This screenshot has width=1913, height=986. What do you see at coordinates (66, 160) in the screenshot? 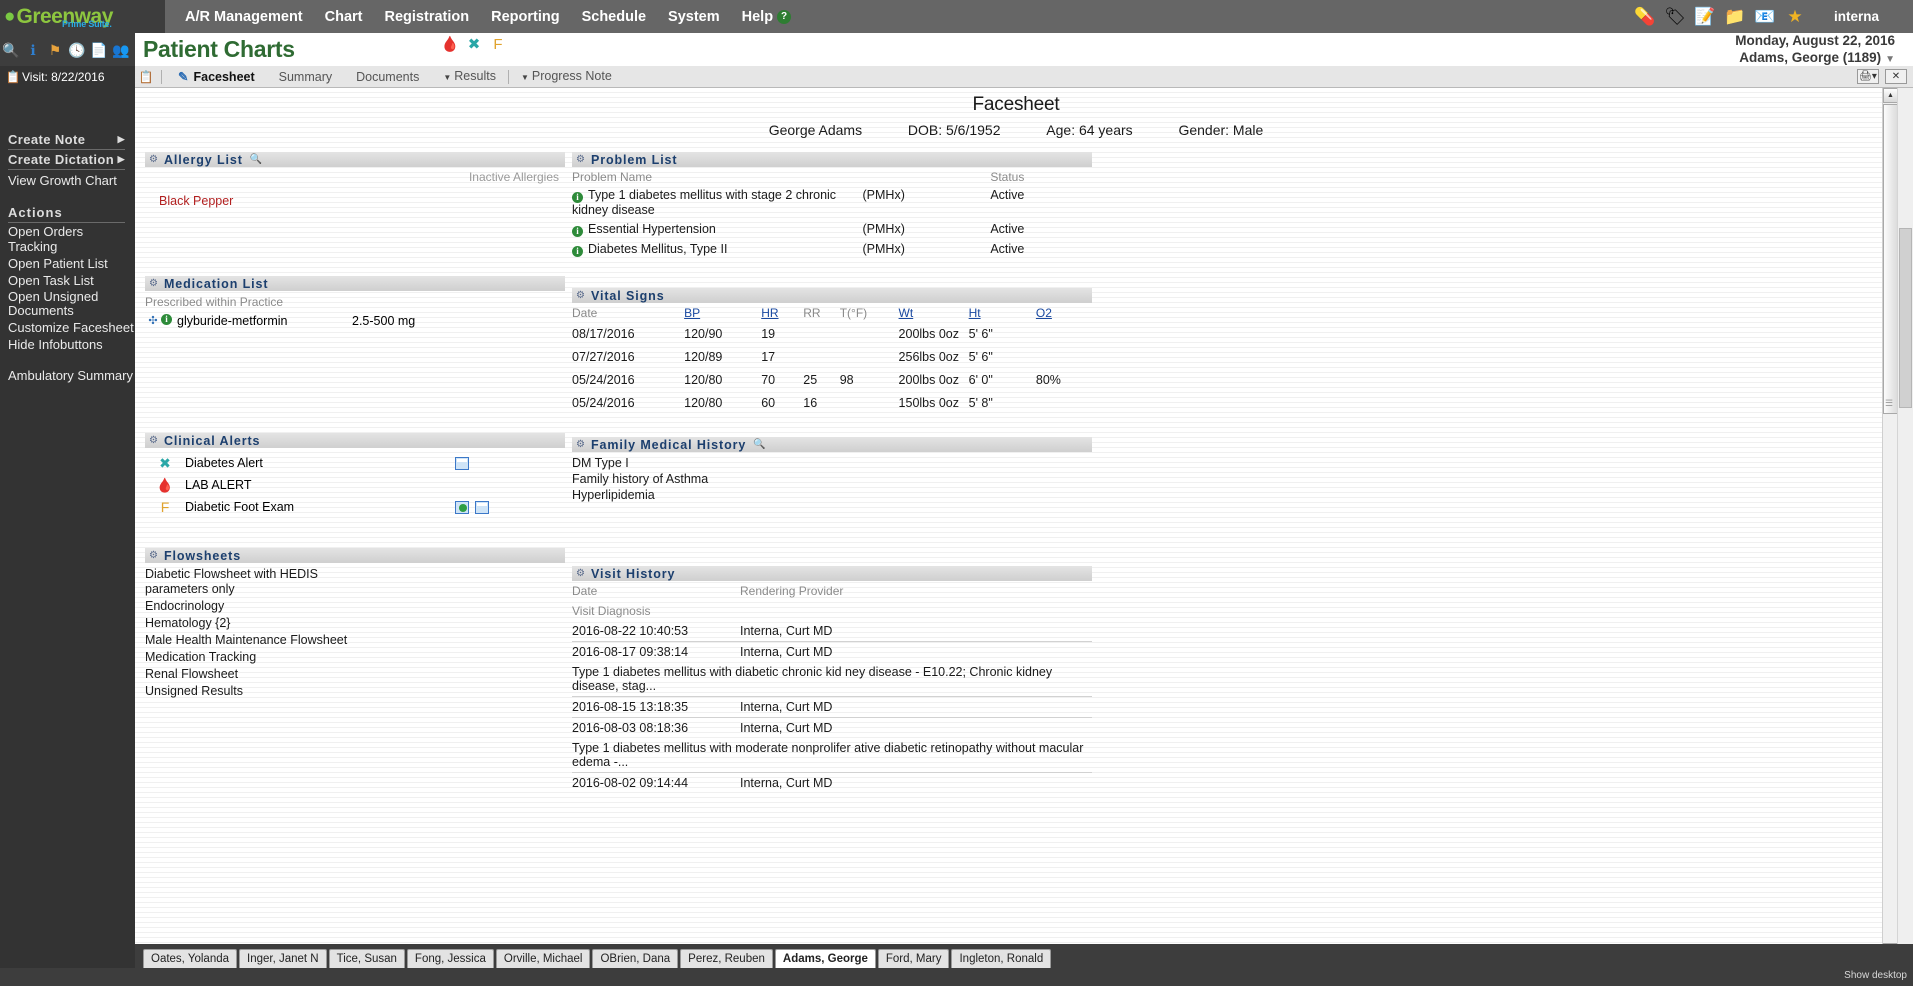
I see `sidebar-item-create-dictation: Create Dictation ▶` at bounding box center [66, 160].